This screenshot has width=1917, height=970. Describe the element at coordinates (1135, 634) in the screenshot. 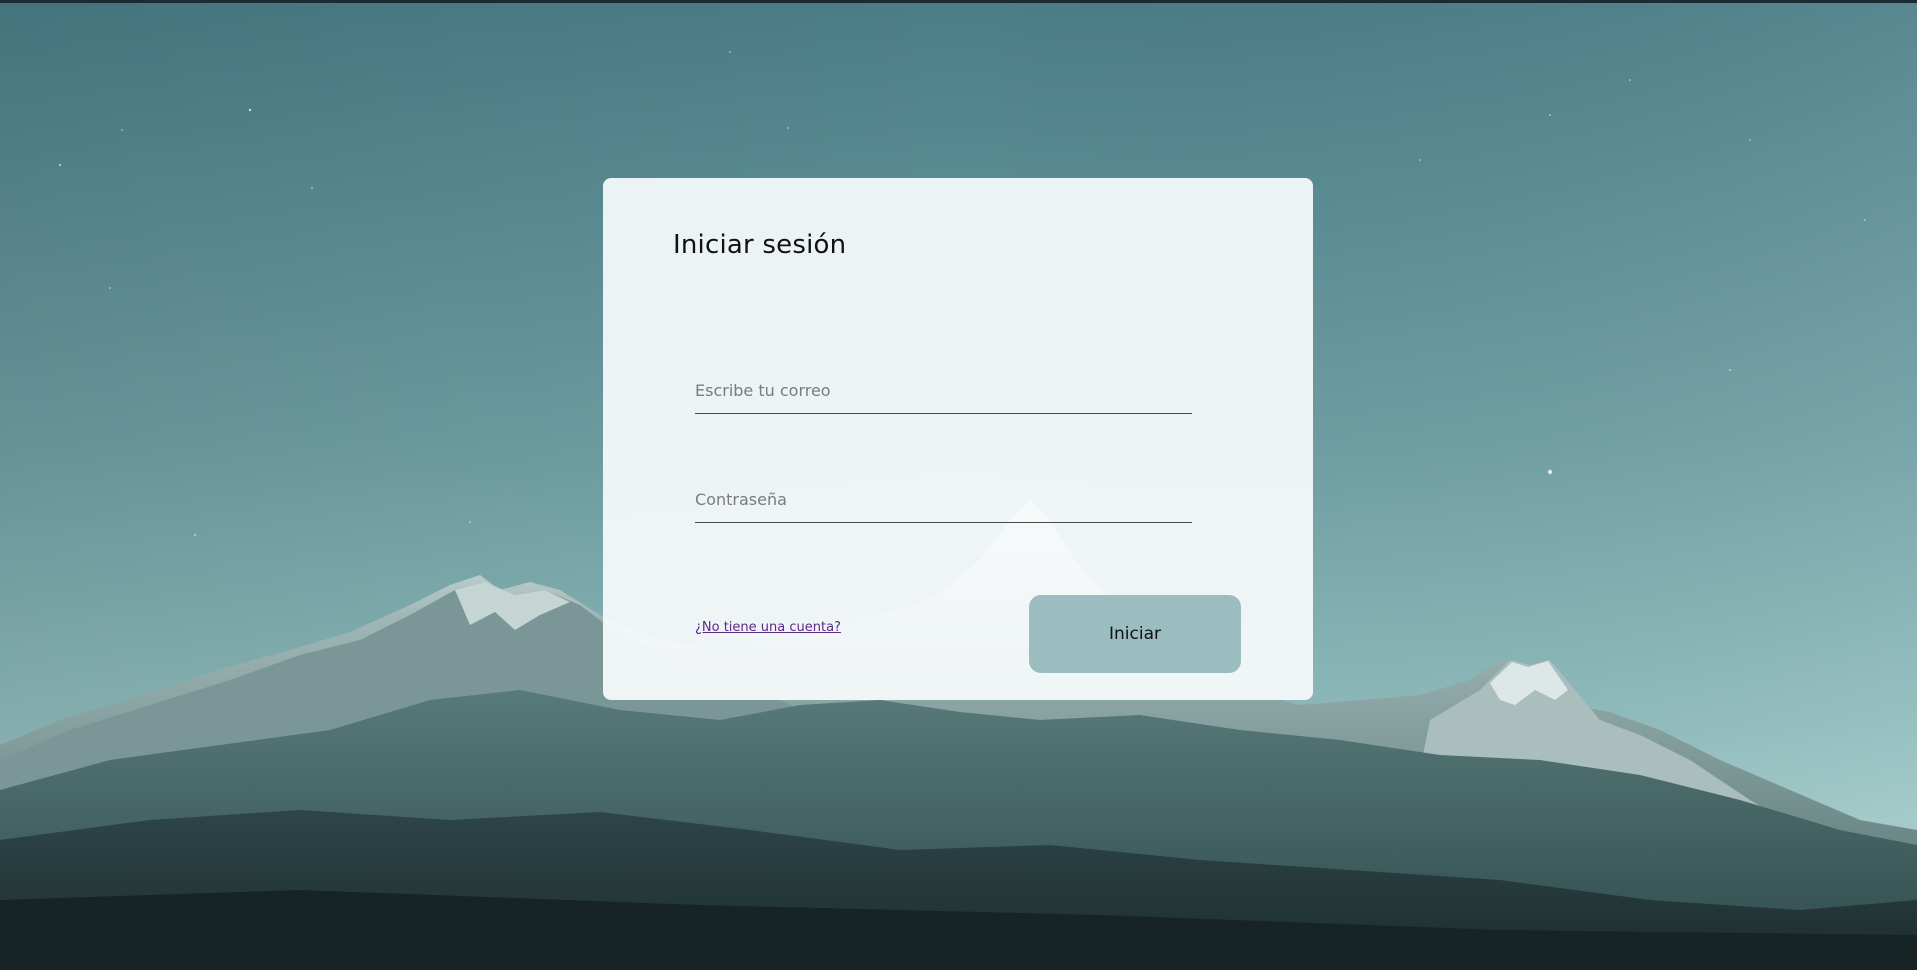

I see `login-submit-button: Iniciar` at that location.